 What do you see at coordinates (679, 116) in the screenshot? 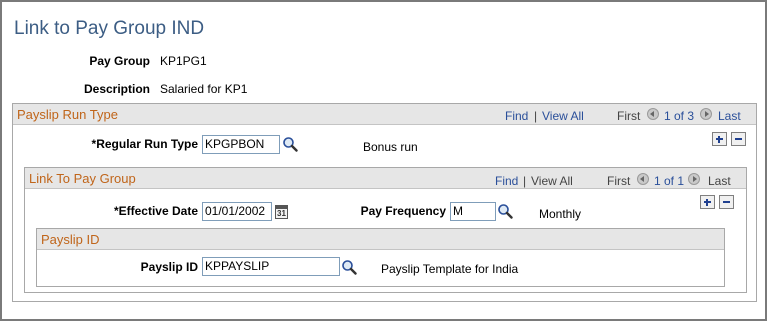
I see `payslip-run-type-count: 1 of 3` at bounding box center [679, 116].